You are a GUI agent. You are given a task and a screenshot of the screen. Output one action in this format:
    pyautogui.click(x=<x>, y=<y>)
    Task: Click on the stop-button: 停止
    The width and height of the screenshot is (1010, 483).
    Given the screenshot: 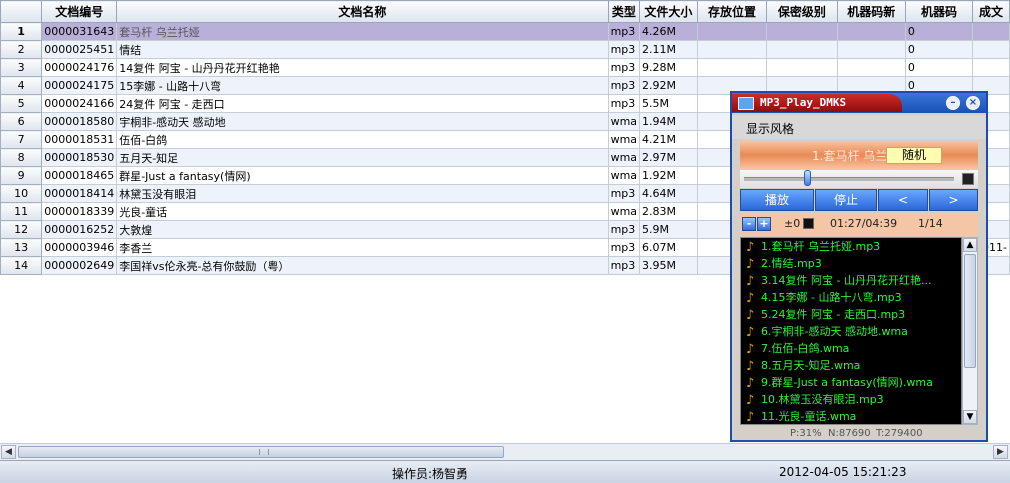 What is the action you would take?
    pyautogui.click(x=846, y=200)
    